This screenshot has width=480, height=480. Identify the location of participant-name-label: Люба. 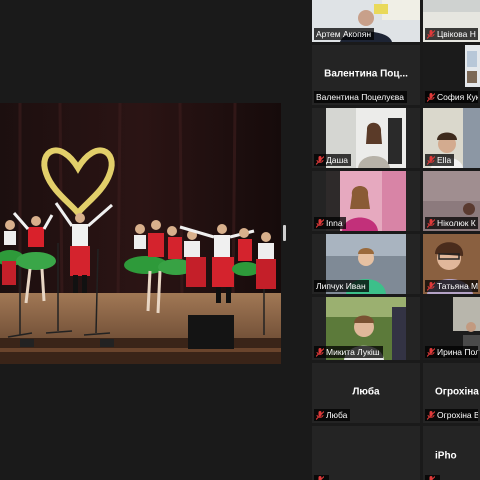
(332, 415).